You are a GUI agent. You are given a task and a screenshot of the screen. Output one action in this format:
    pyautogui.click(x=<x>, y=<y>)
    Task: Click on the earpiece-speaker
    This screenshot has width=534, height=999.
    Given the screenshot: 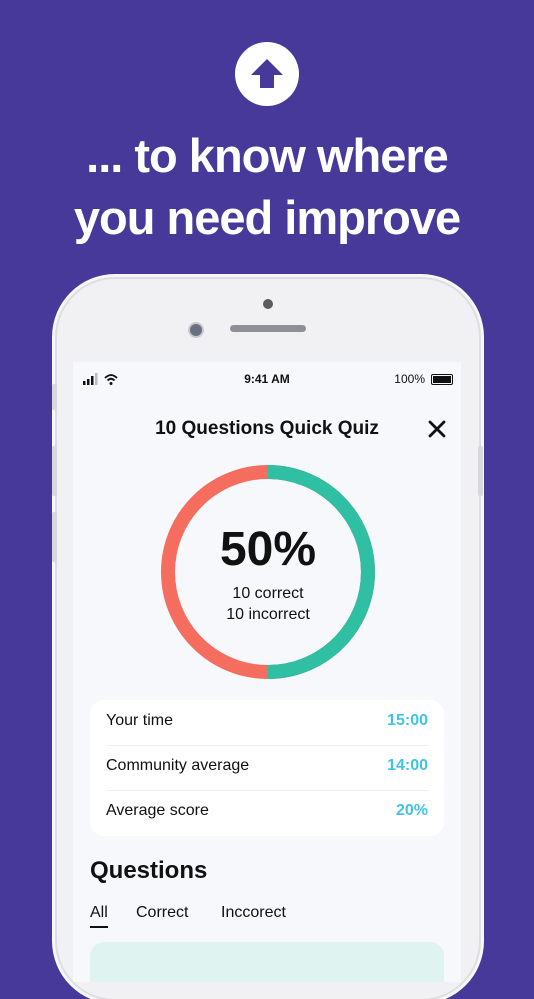 What is the action you would take?
    pyautogui.click(x=268, y=328)
    